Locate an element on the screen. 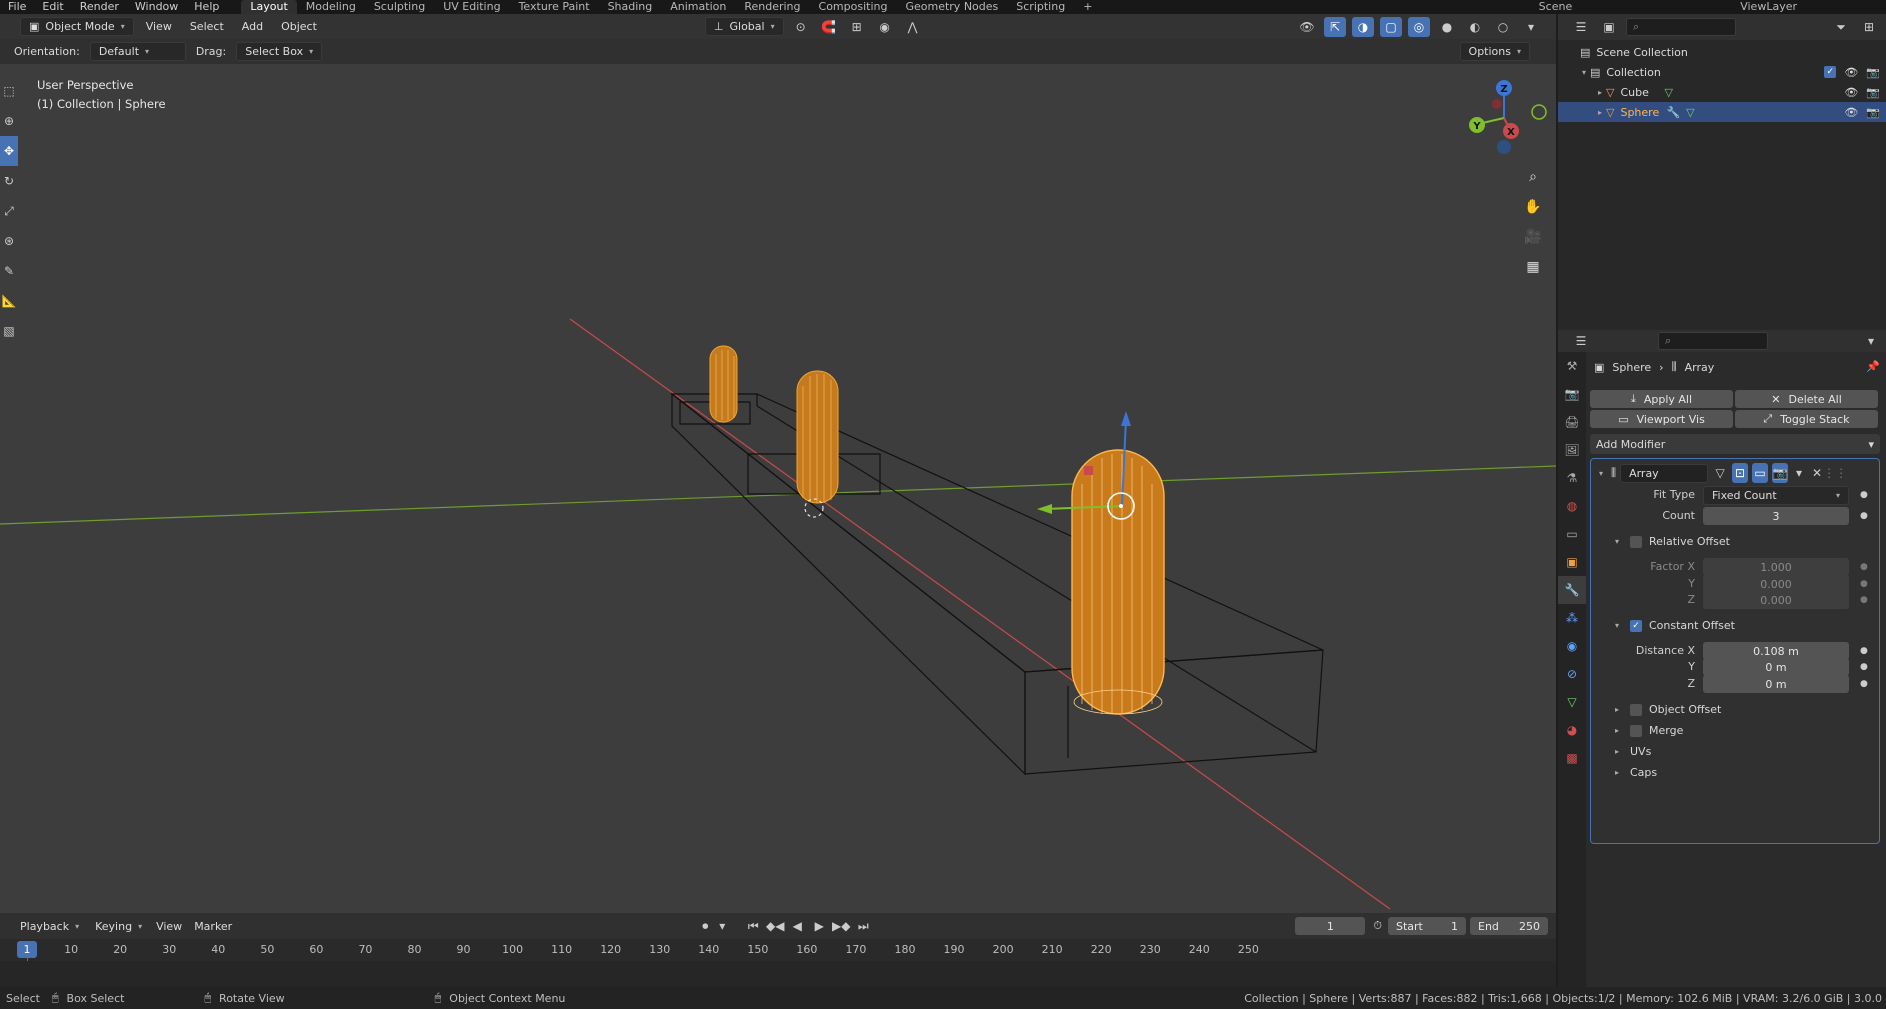  chevron-down-icon: ▾ is located at coordinates (722, 926).